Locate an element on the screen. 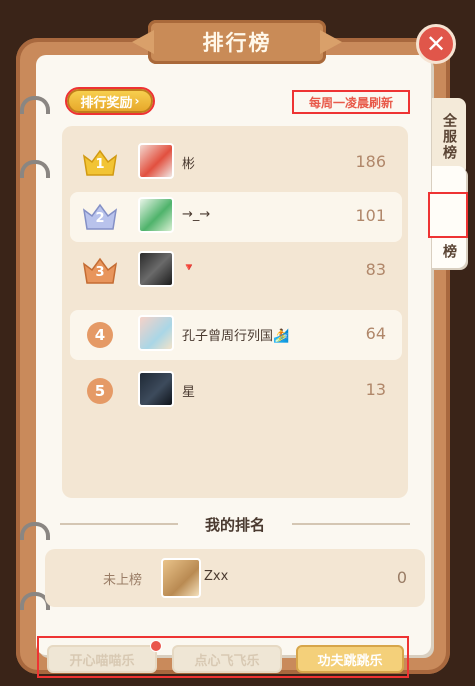 Image resolution: width=475 pixels, height=686 pixels. rank-number: 1 is located at coordinates (100, 164).